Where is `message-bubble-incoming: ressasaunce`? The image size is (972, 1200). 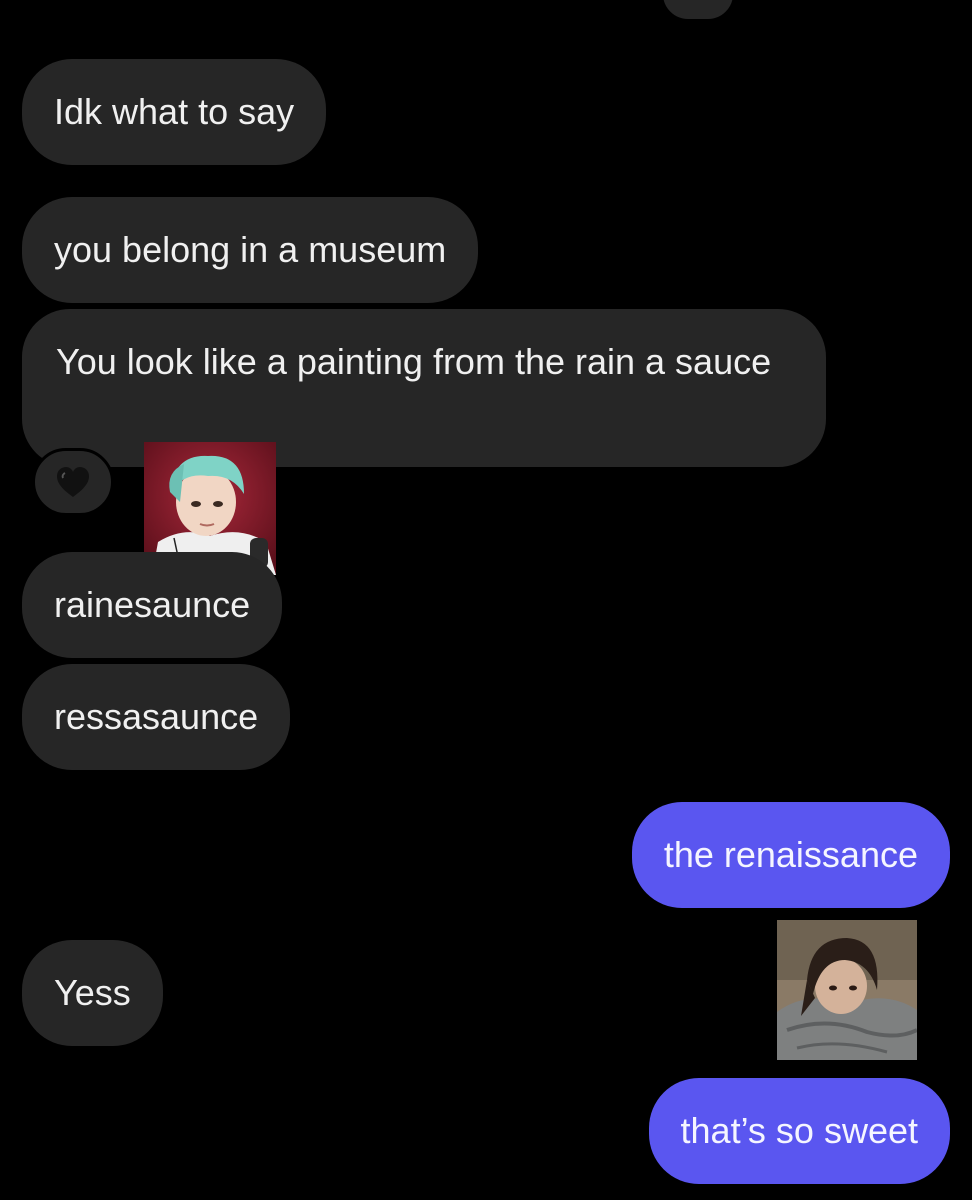 message-bubble-incoming: ressasaunce is located at coordinates (156, 717).